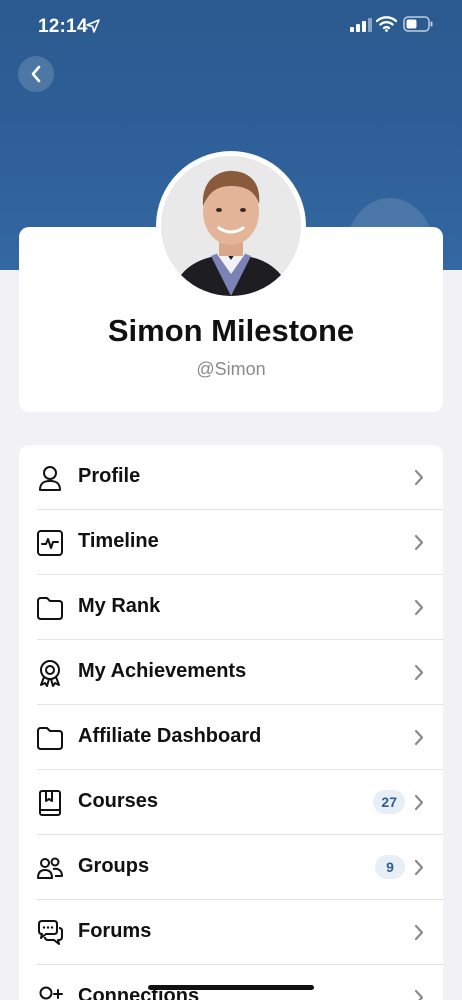 The image size is (462, 1000). I want to click on menu-item-timeline: Timeline, so click(231, 542).